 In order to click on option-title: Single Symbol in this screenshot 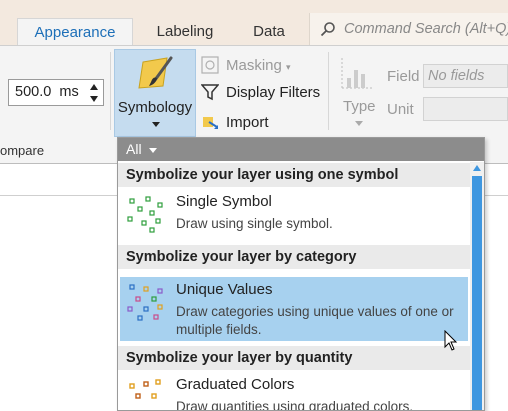, I will do `click(224, 201)`.